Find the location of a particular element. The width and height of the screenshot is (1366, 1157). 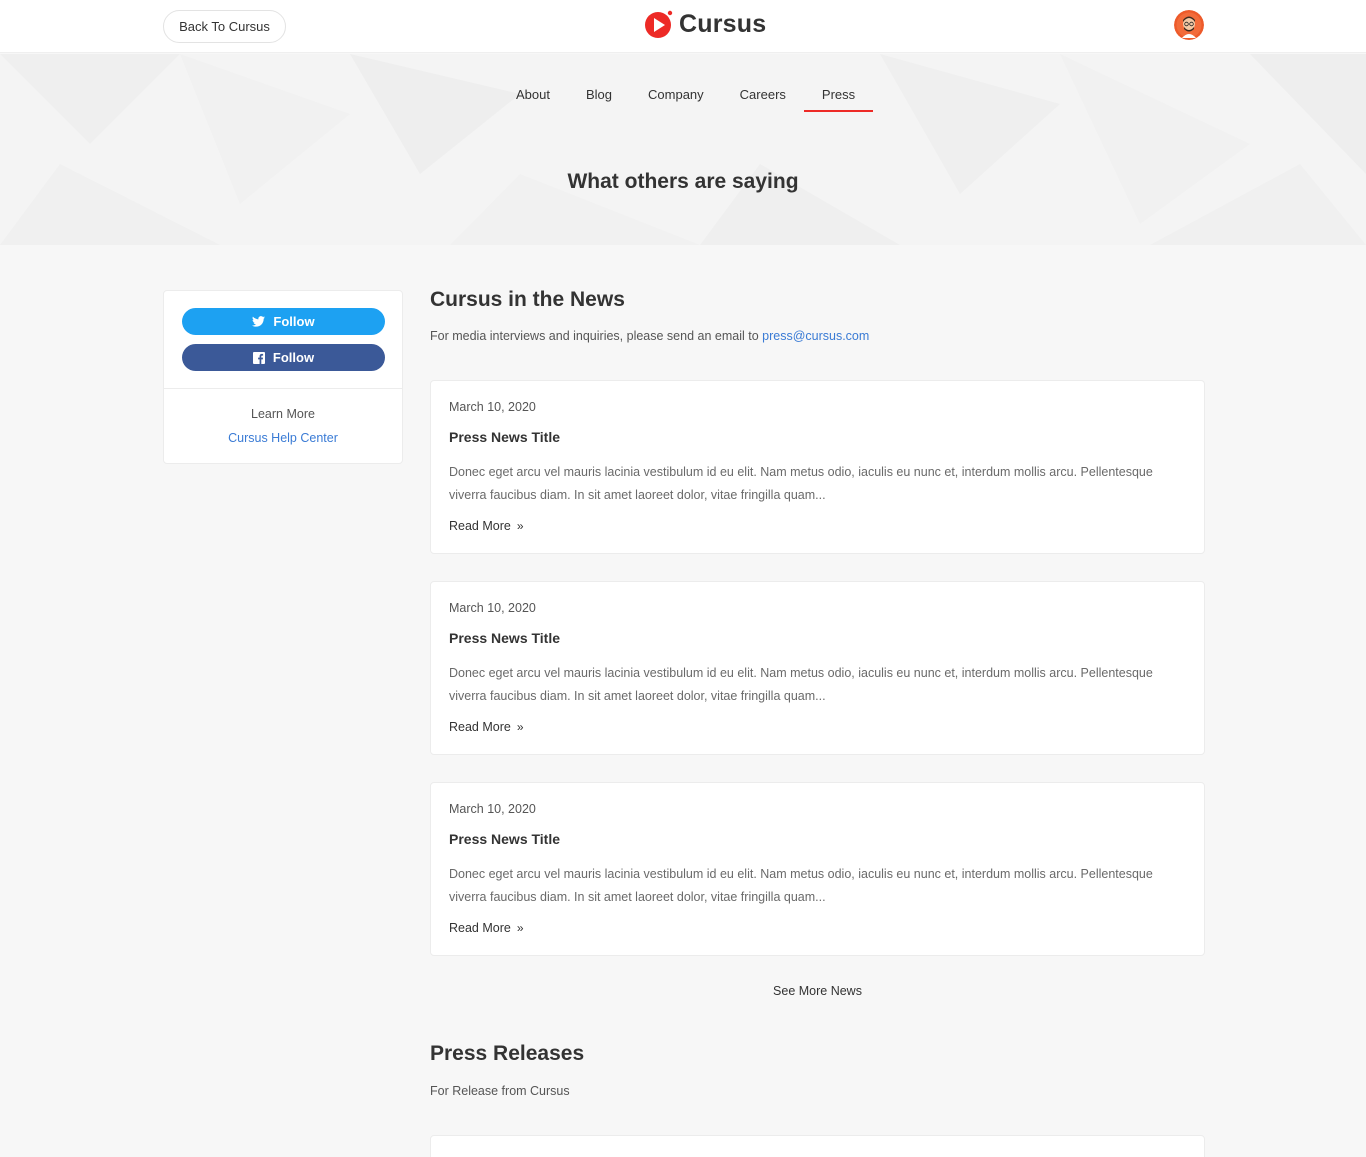

help-center-link: Cursus Help Center is located at coordinates (283, 438).